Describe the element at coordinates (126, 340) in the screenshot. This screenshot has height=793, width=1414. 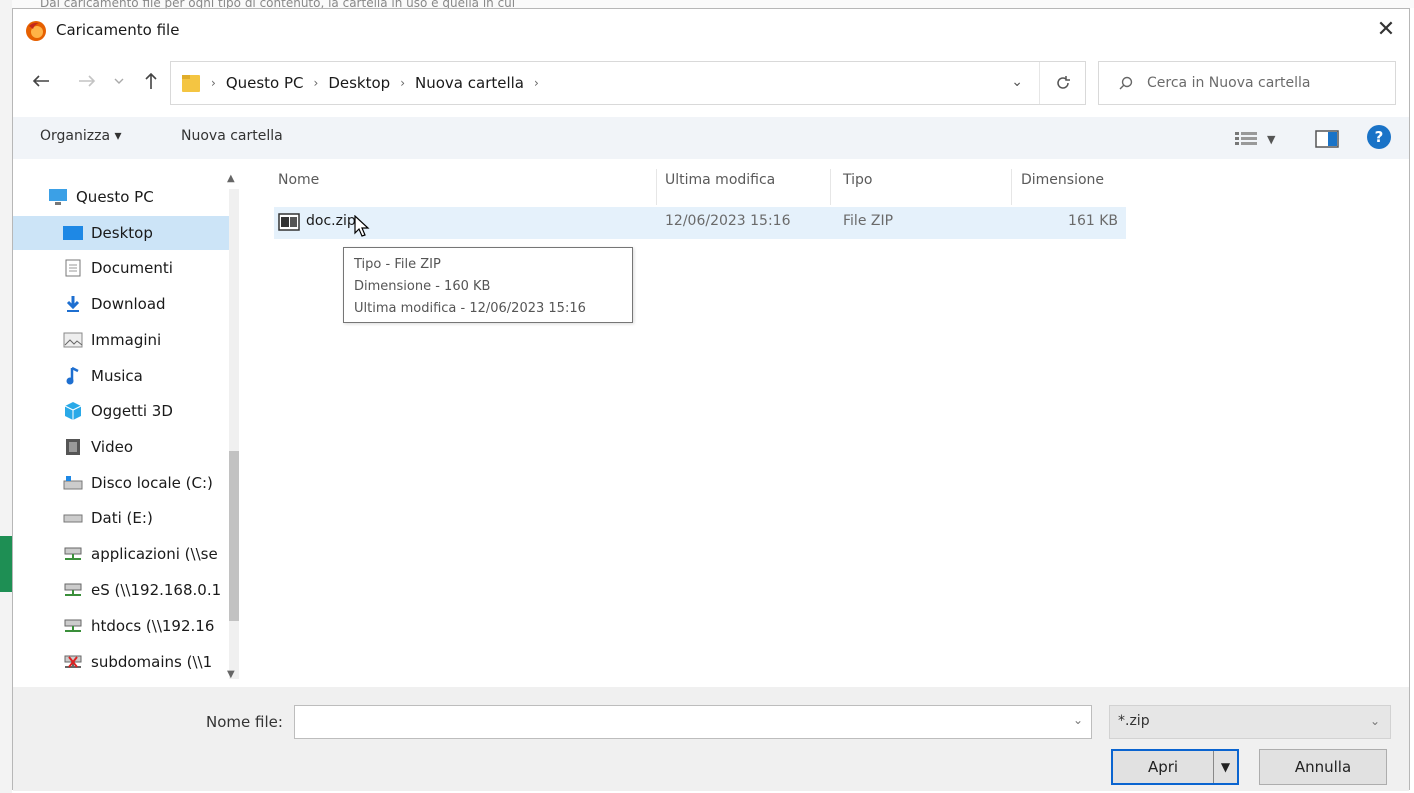
I see `sidebar-item-label: Immagini` at that location.